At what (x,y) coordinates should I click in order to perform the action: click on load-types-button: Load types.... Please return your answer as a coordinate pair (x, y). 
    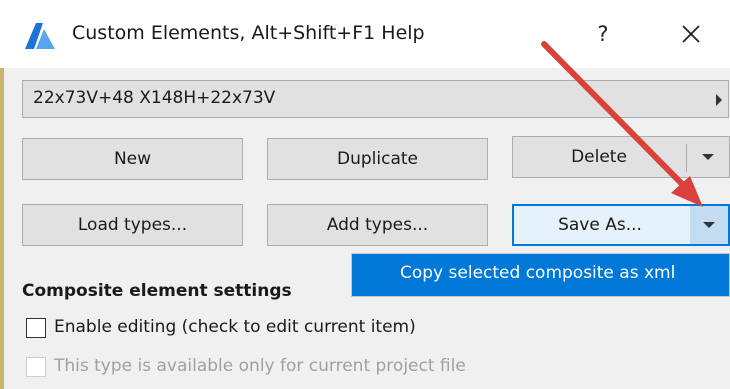
    Looking at the image, I should click on (132, 225).